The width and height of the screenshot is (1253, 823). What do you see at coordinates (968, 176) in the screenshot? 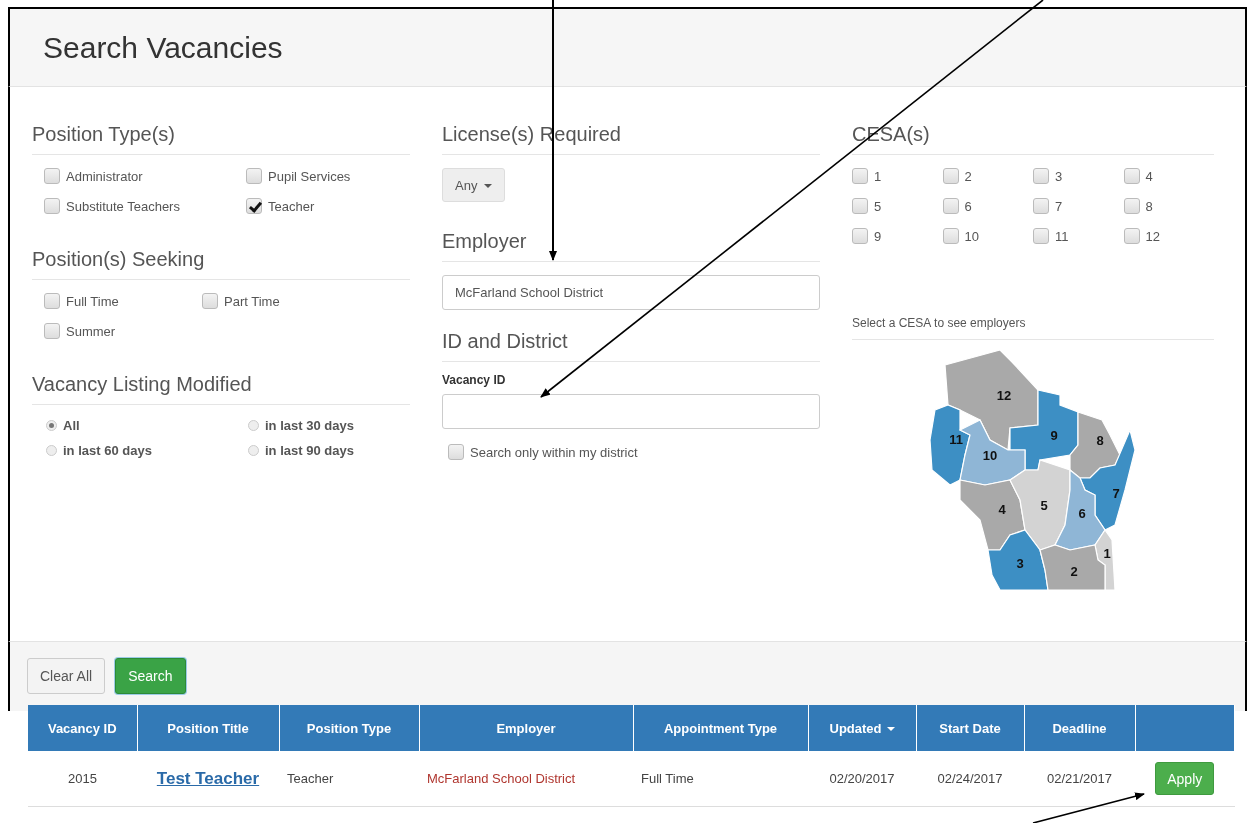
I see `checkbox-label: 2` at bounding box center [968, 176].